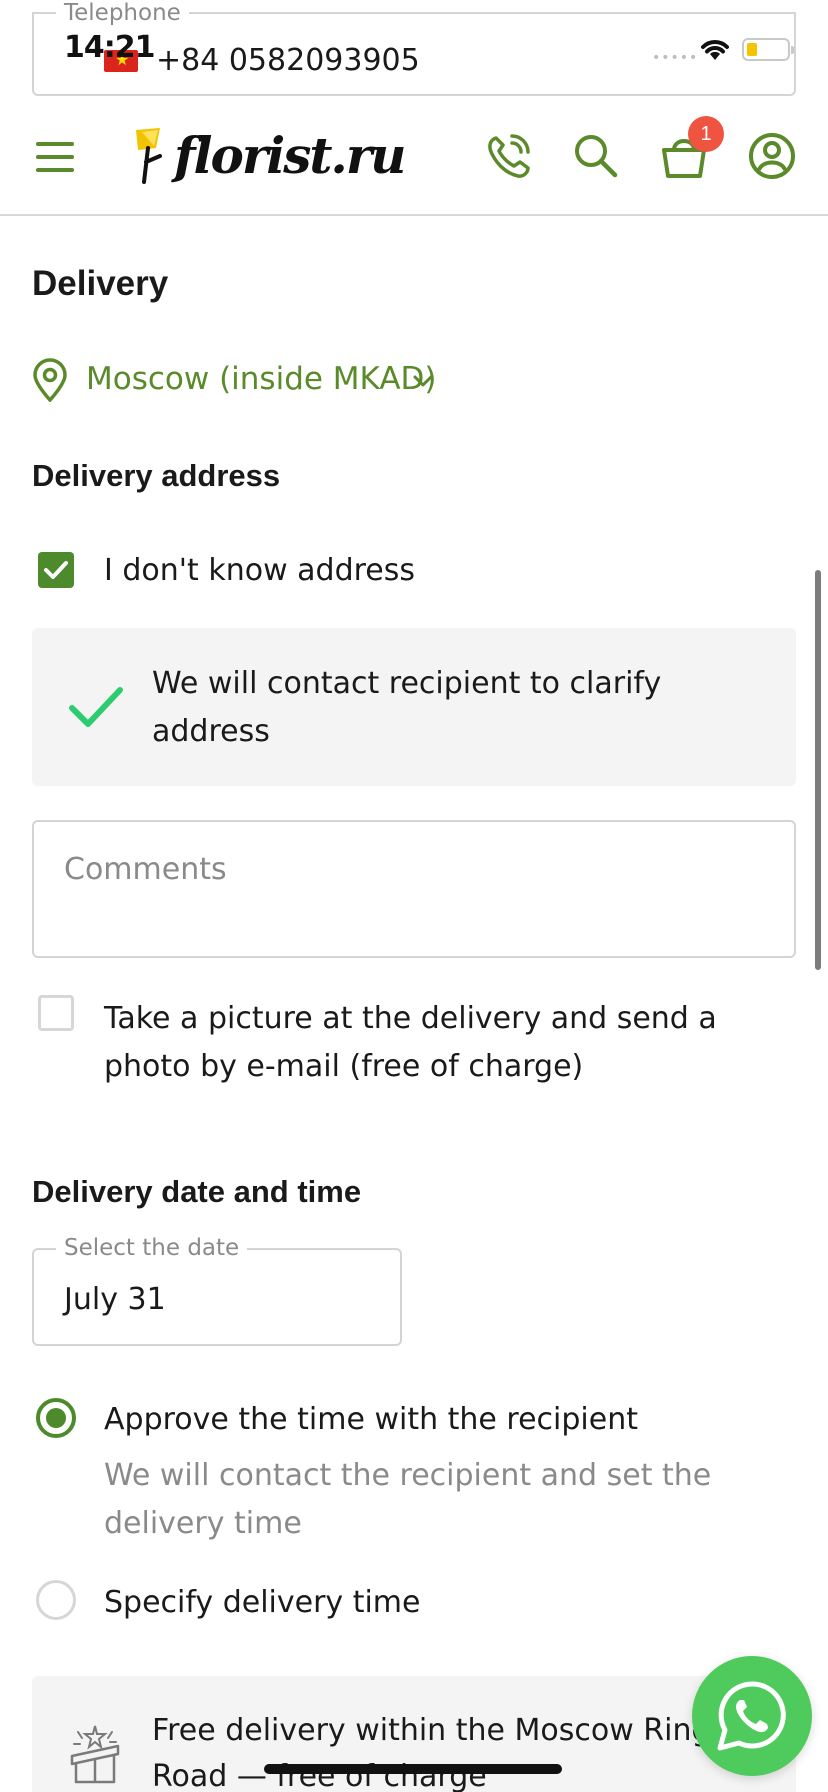 This screenshot has width=828, height=1792. What do you see at coordinates (675, 58) in the screenshot?
I see `signal-icon: •••••` at bounding box center [675, 58].